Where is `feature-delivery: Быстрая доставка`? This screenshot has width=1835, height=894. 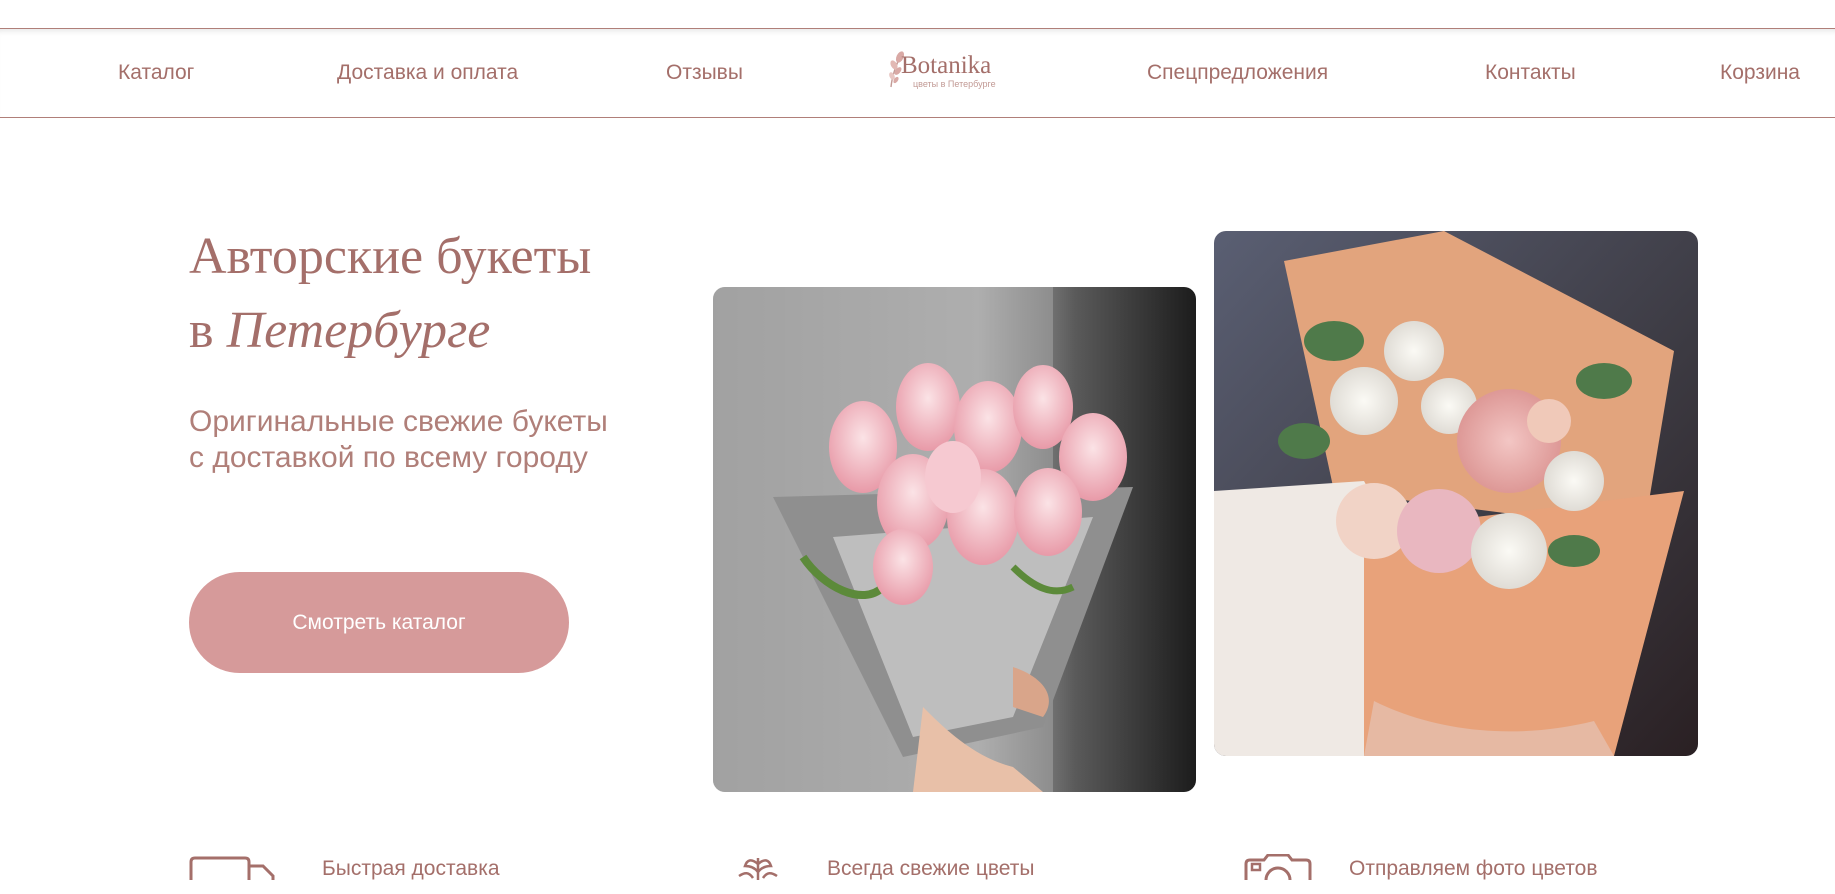 feature-delivery: Быстрая доставка is located at coordinates (354, 874).